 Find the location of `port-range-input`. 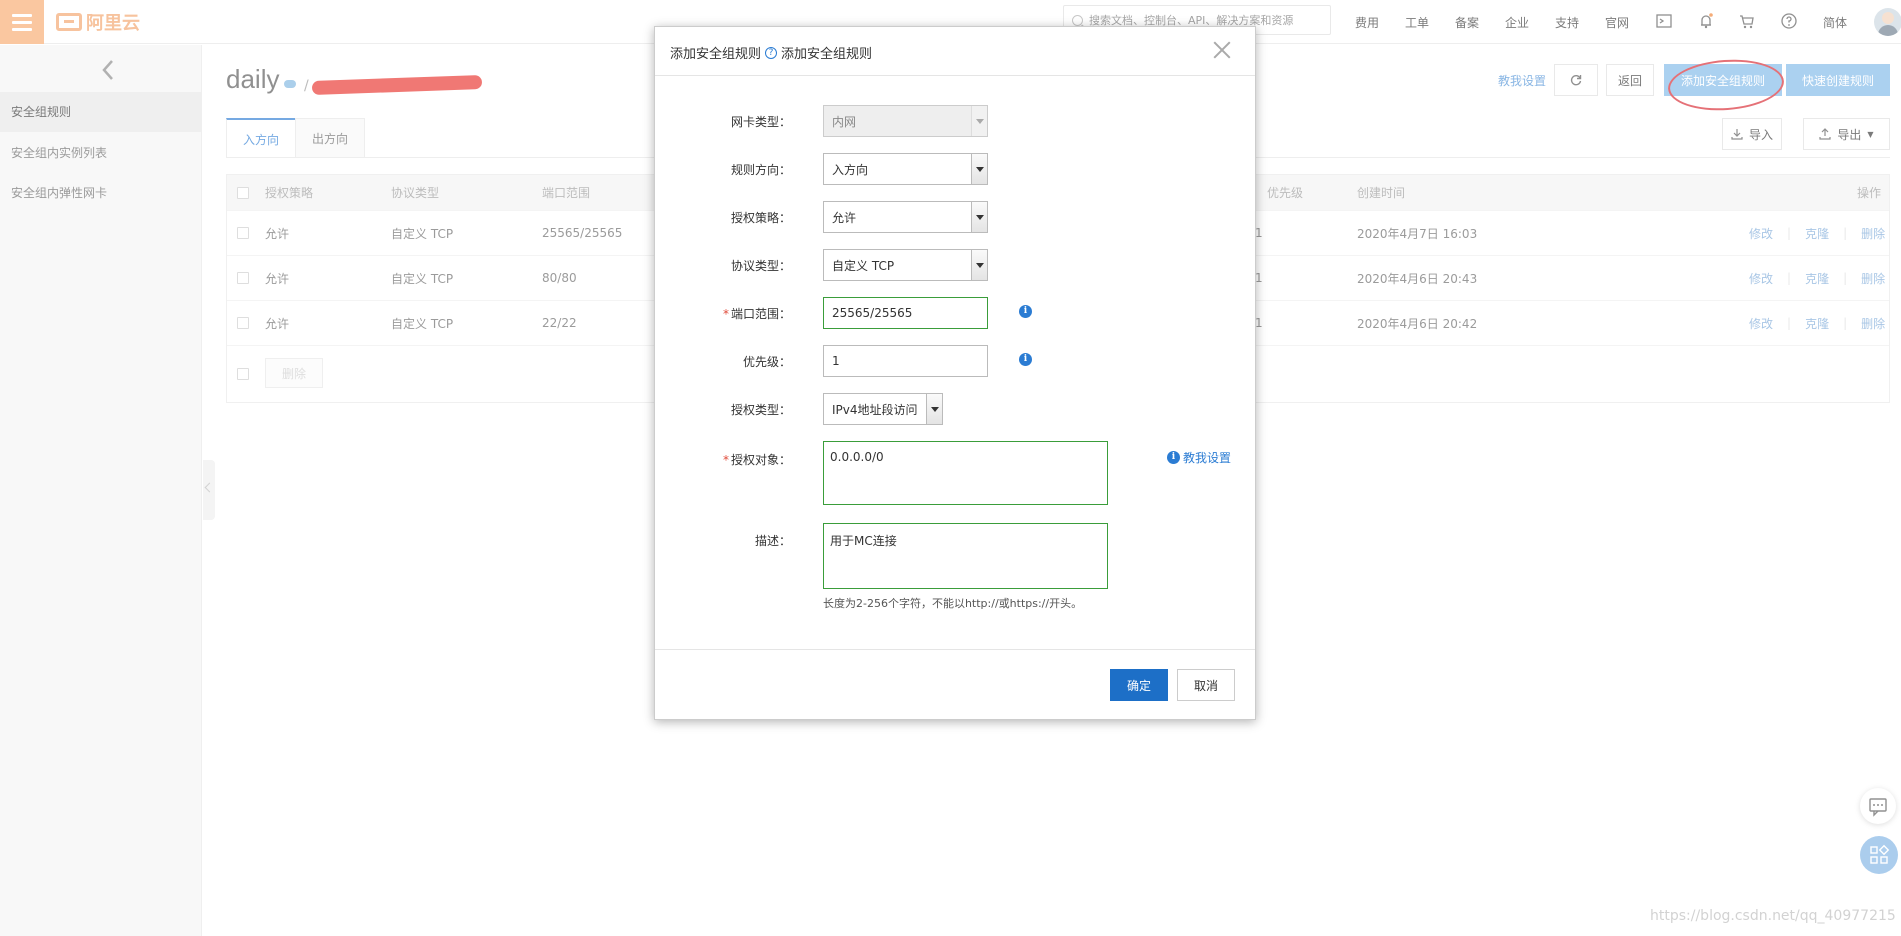

port-range-input is located at coordinates (909, 313).